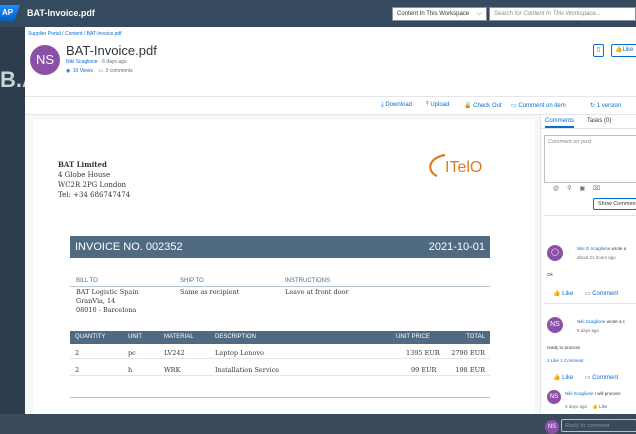  I want to click on comment-author: Niki Scaglione, so click(591, 321).